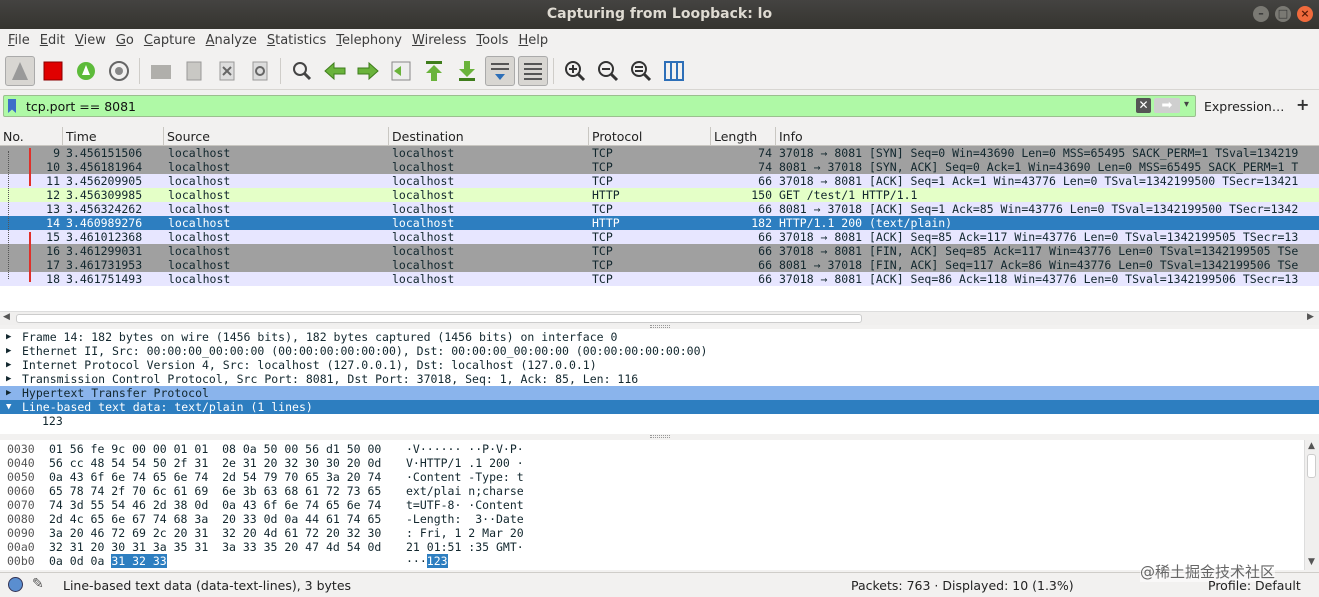 This screenshot has height=597, width=1319. What do you see at coordinates (368, 71) in the screenshot?
I see `go-forward-icon` at bounding box center [368, 71].